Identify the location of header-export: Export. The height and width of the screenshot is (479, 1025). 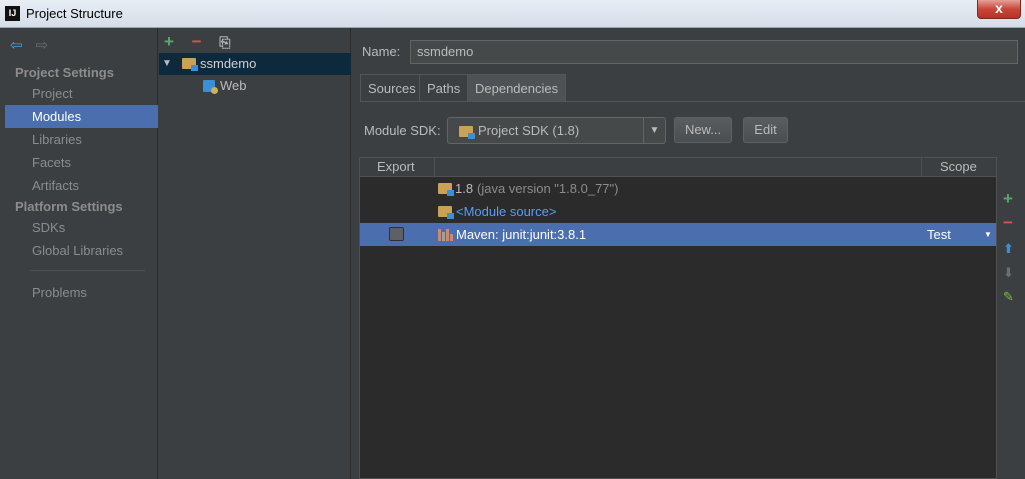
(396, 167).